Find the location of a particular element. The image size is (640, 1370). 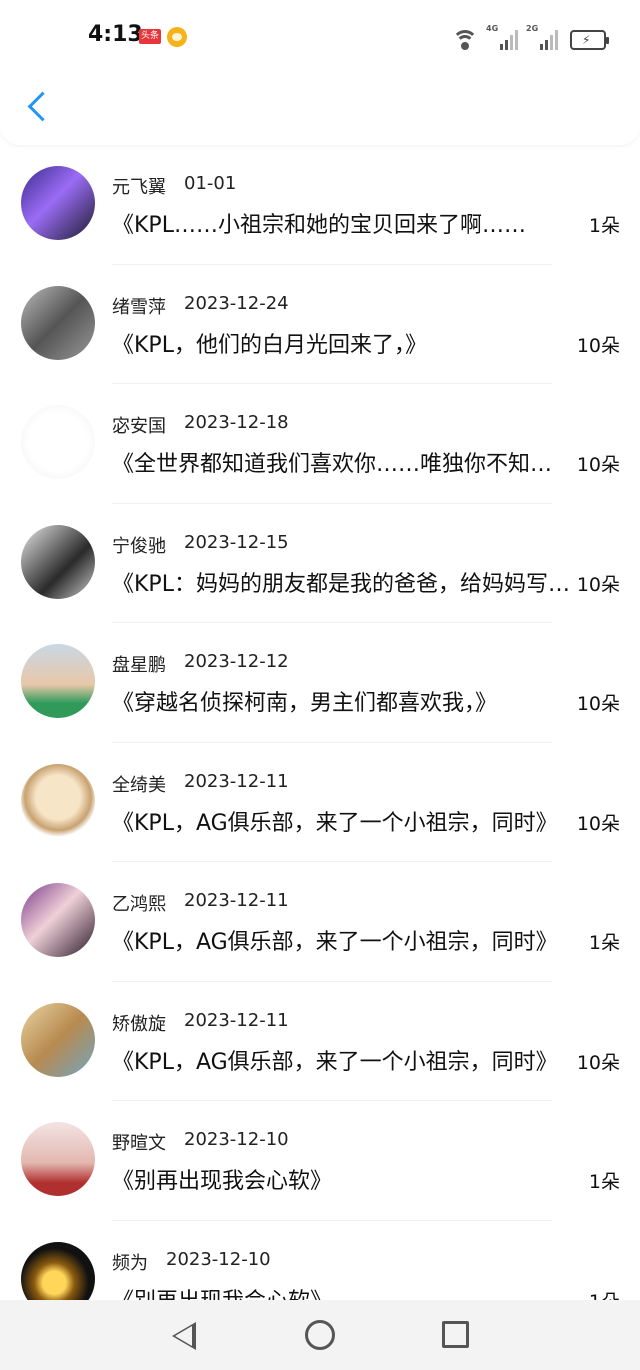

battery-charging-icon: ⚡ is located at coordinates (589, 40).